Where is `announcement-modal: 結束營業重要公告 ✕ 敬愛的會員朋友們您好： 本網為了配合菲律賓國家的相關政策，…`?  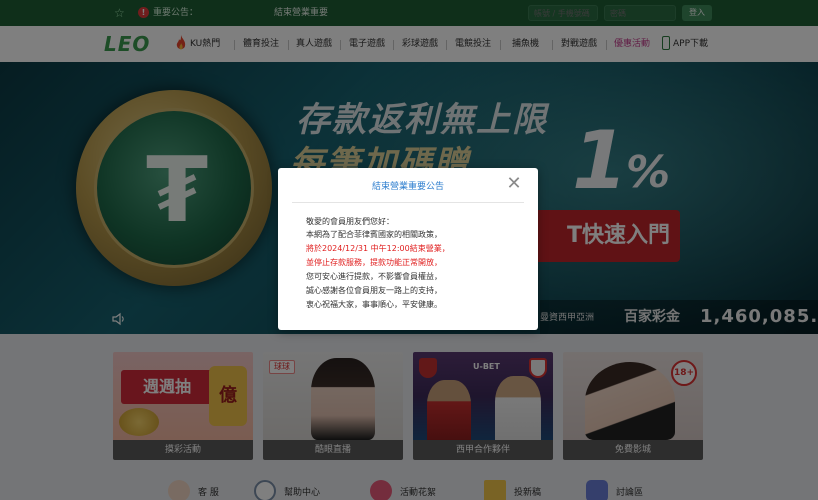 announcement-modal: 結束營業重要公告 ✕ 敬愛的會員朋友們您好： 本網為了配合菲律賓國家的相關政策，… is located at coordinates (408, 249).